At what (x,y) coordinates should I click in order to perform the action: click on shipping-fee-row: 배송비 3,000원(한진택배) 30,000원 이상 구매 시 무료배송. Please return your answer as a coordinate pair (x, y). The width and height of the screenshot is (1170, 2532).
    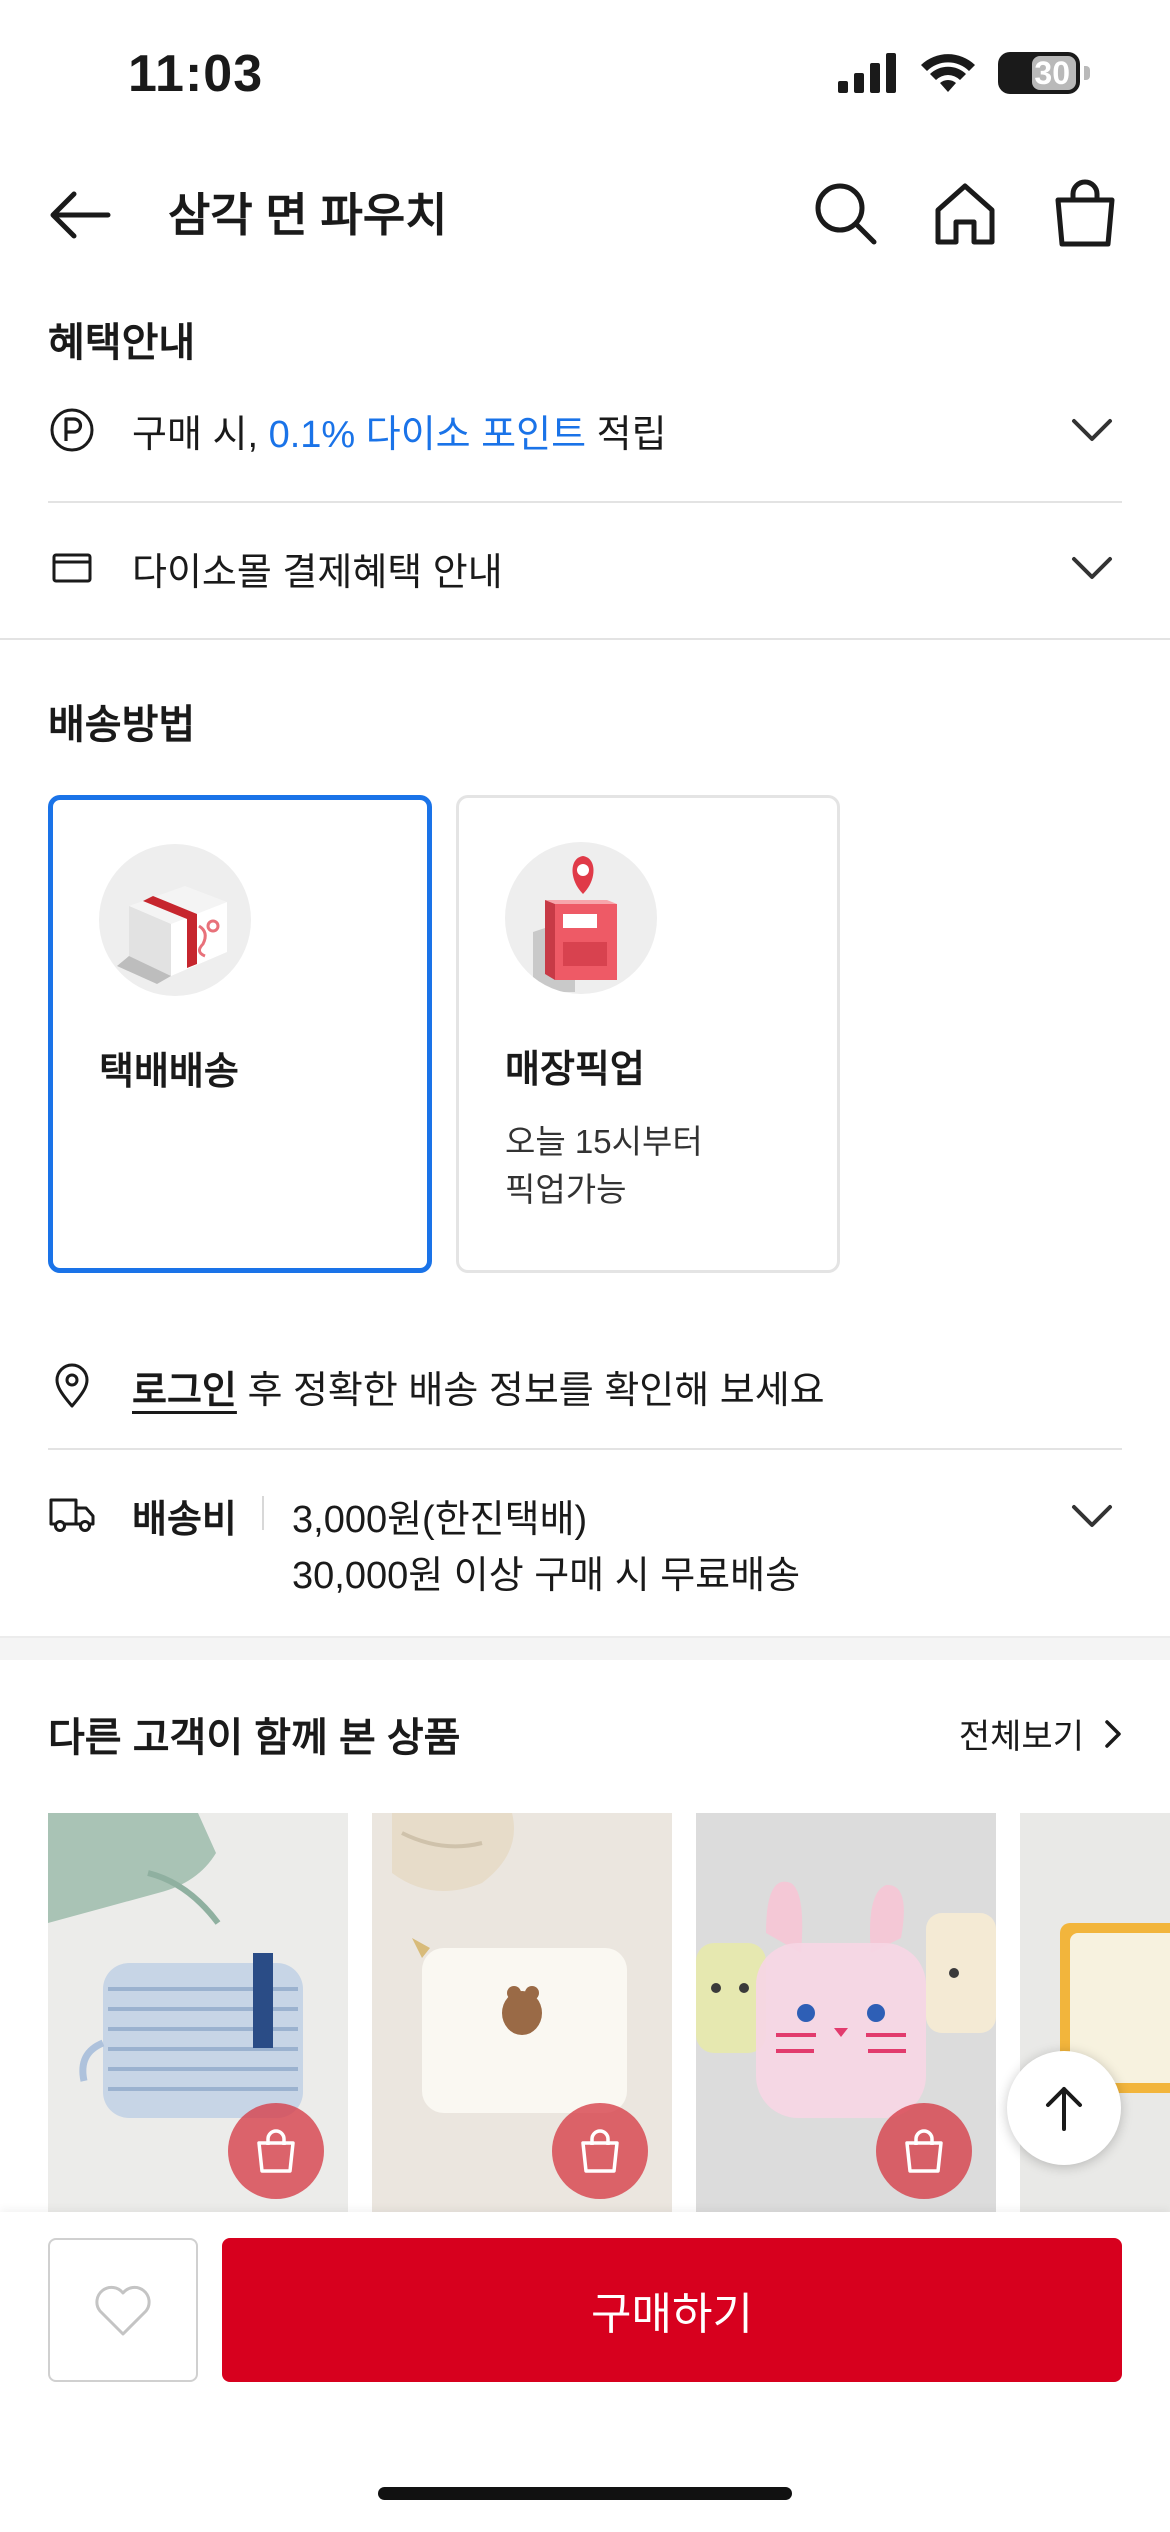
    Looking at the image, I should click on (585, 1548).